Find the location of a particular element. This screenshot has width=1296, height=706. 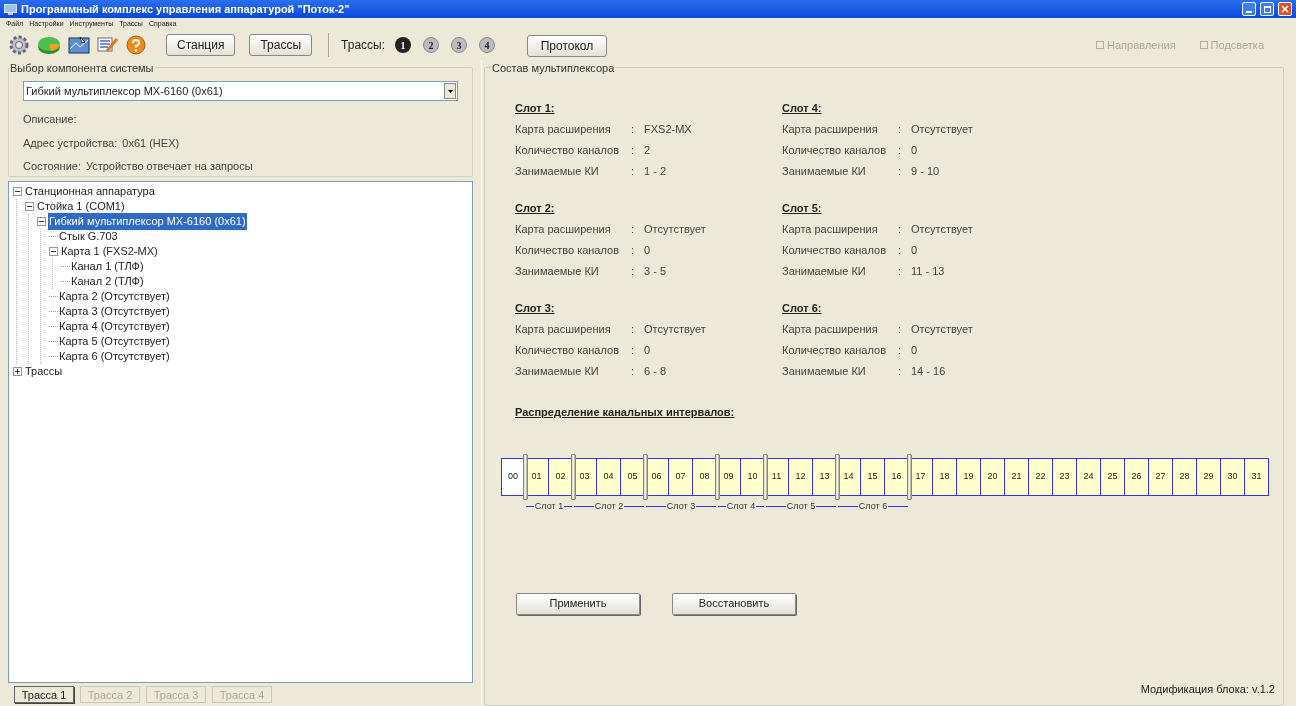

minimize-button is located at coordinates (1249, 9).